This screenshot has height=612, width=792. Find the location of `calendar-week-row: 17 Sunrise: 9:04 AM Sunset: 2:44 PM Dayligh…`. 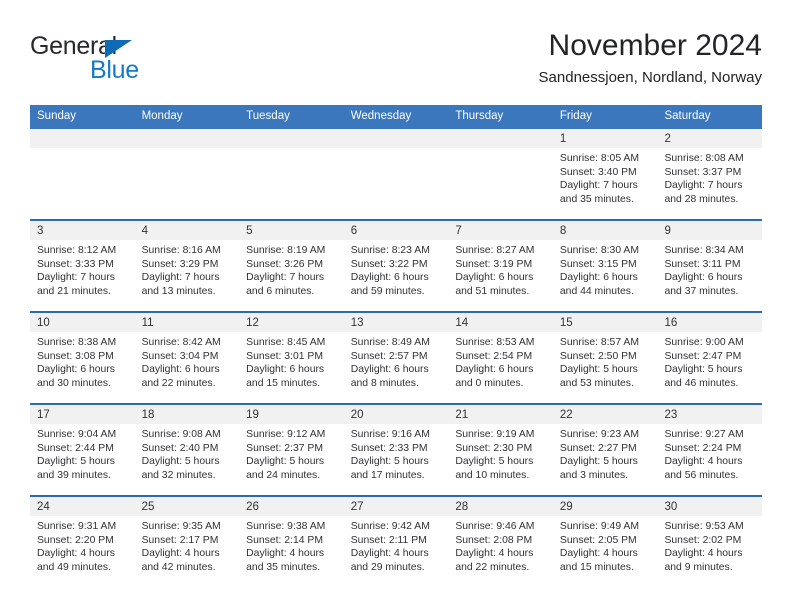

calendar-week-row: 17 Sunrise: 9:04 AM Sunset: 2:44 PM Dayligh… is located at coordinates (396, 449).